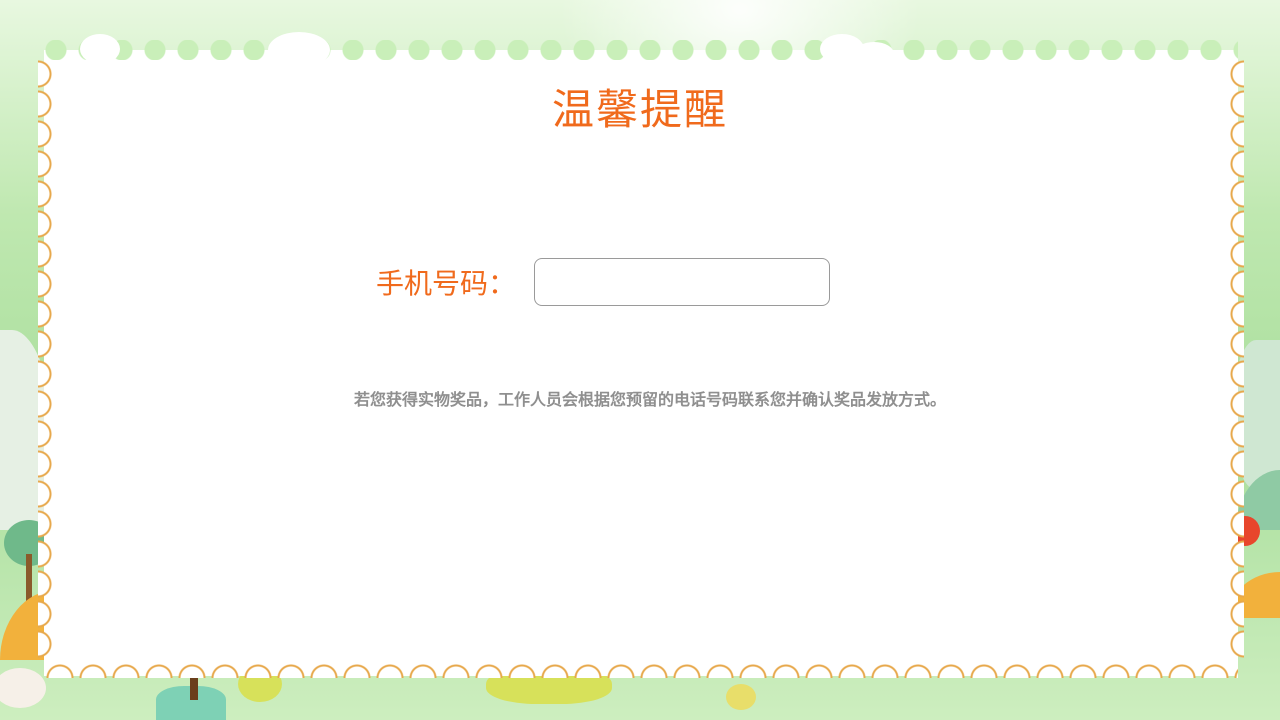 This screenshot has height=720, width=1280. Describe the element at coordinates (446, 283) in the screenshot. I see `phone-number-label: 手机号码：` at that location.